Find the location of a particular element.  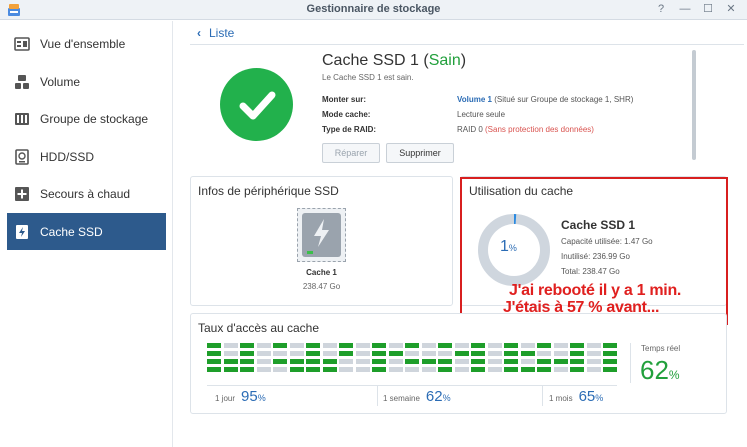

window-title: Gestionnaire de stockage is located at coordinates (373, 9).